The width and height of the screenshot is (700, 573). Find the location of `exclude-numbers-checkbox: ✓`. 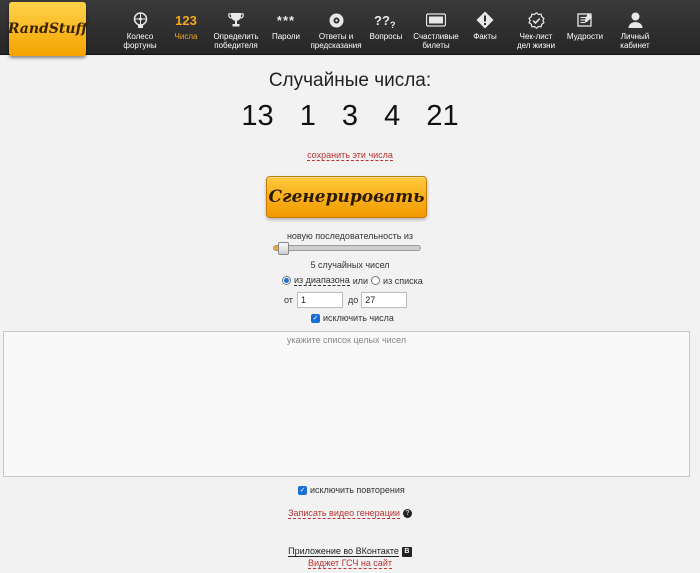

exclude-numbers-checkbox: ✓ is located at coordinates (315, 318).